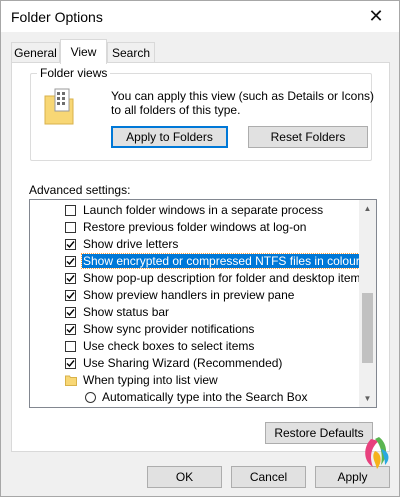 This screenshot has height=497, width=400. I want to click on cancel-label: Cancel, so click(268, 477).